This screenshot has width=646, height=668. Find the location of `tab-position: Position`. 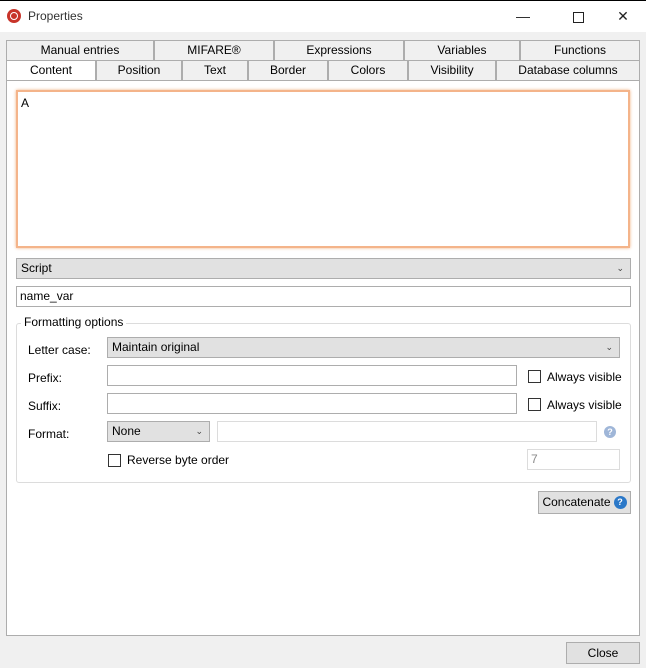

tab-position: Position is located at coordinates (139, 70).